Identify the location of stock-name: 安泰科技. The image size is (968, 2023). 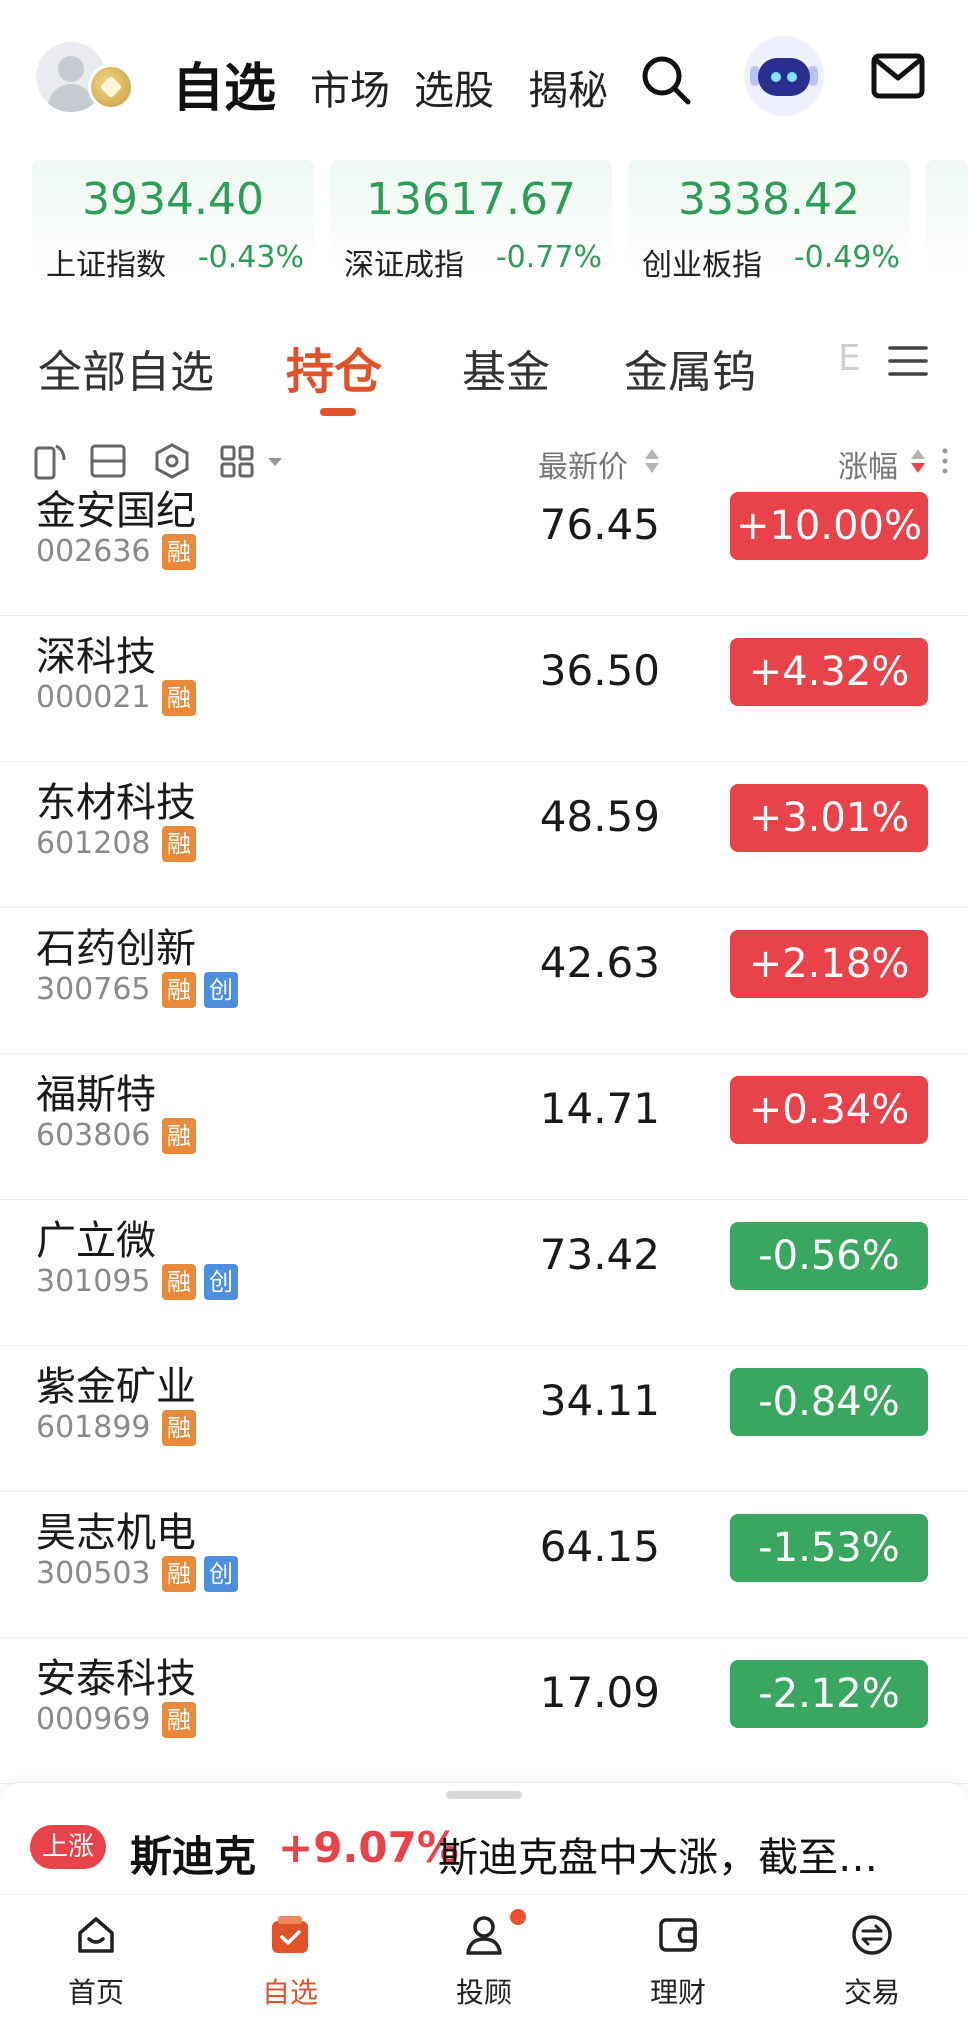
(116, 1679).